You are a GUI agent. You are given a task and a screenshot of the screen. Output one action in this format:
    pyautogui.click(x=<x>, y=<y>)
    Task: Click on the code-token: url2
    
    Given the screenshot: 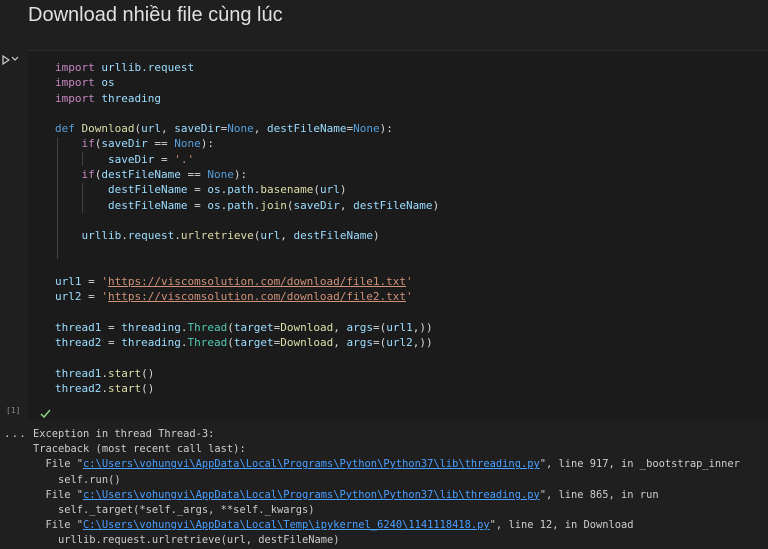 What is the action you would take?
    pyautogui.click(x=68, y=297)
    